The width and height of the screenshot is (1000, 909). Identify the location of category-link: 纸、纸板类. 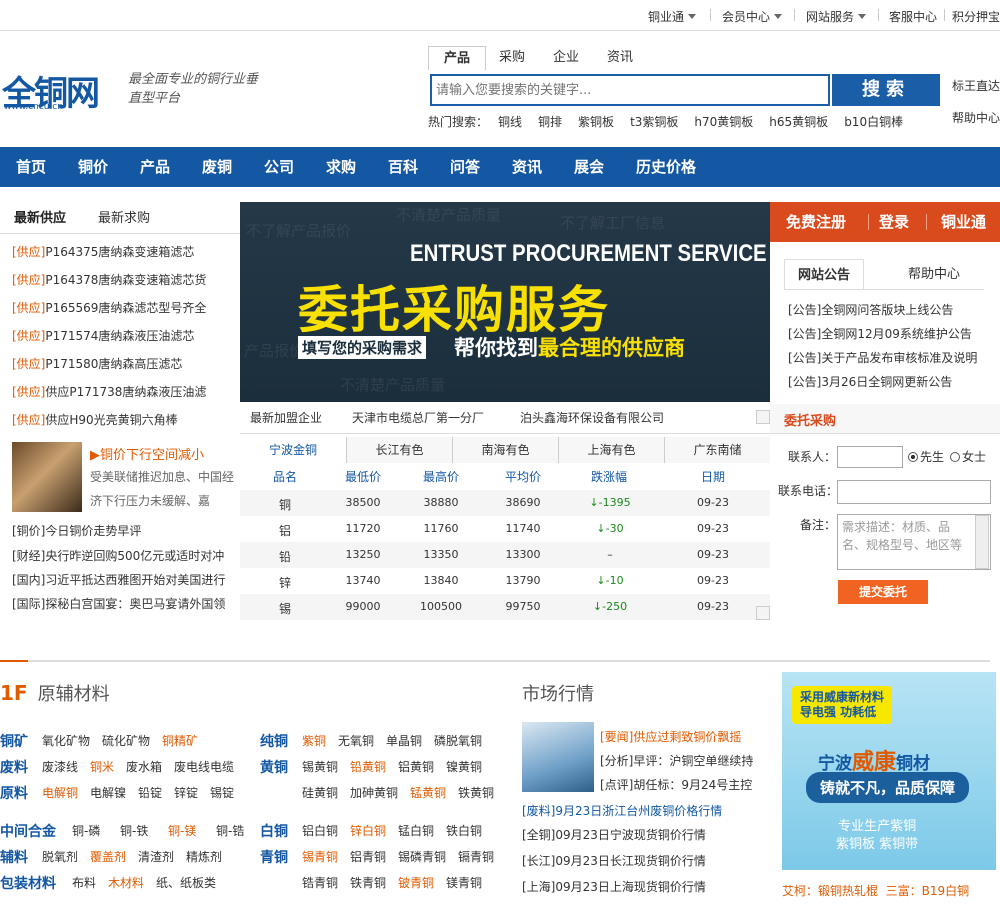
(186, 882).